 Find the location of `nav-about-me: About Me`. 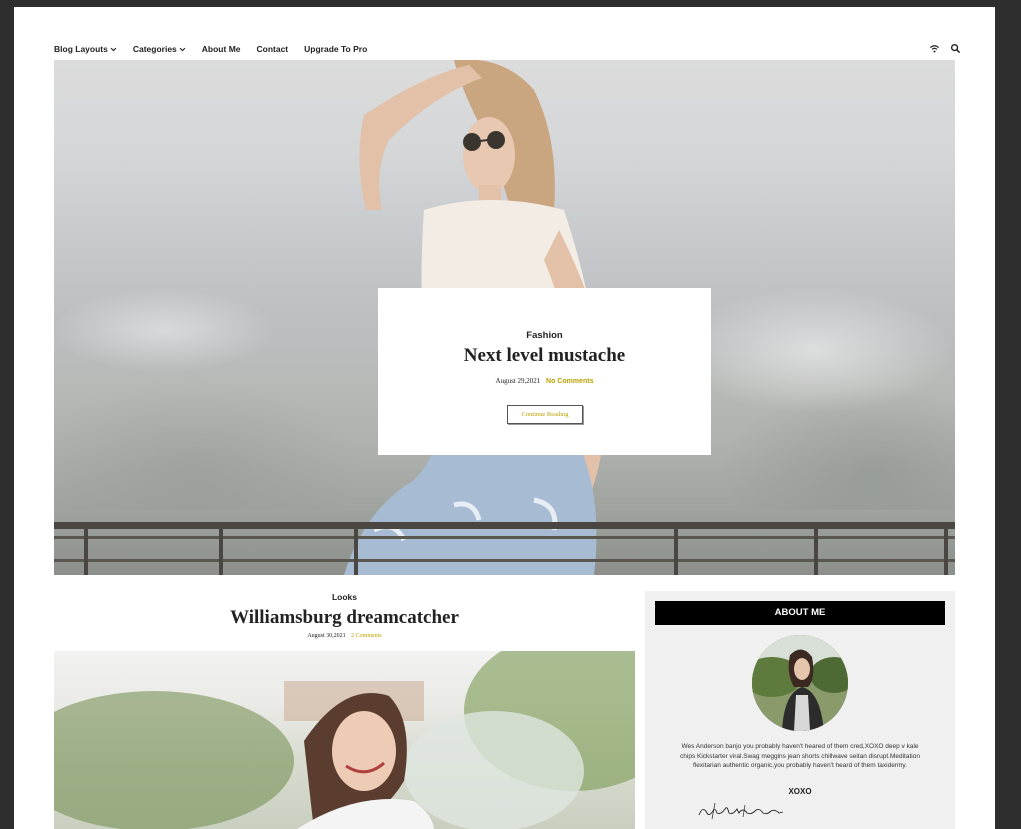

nav-about-me: About Me is located at coordinates (221, 49).